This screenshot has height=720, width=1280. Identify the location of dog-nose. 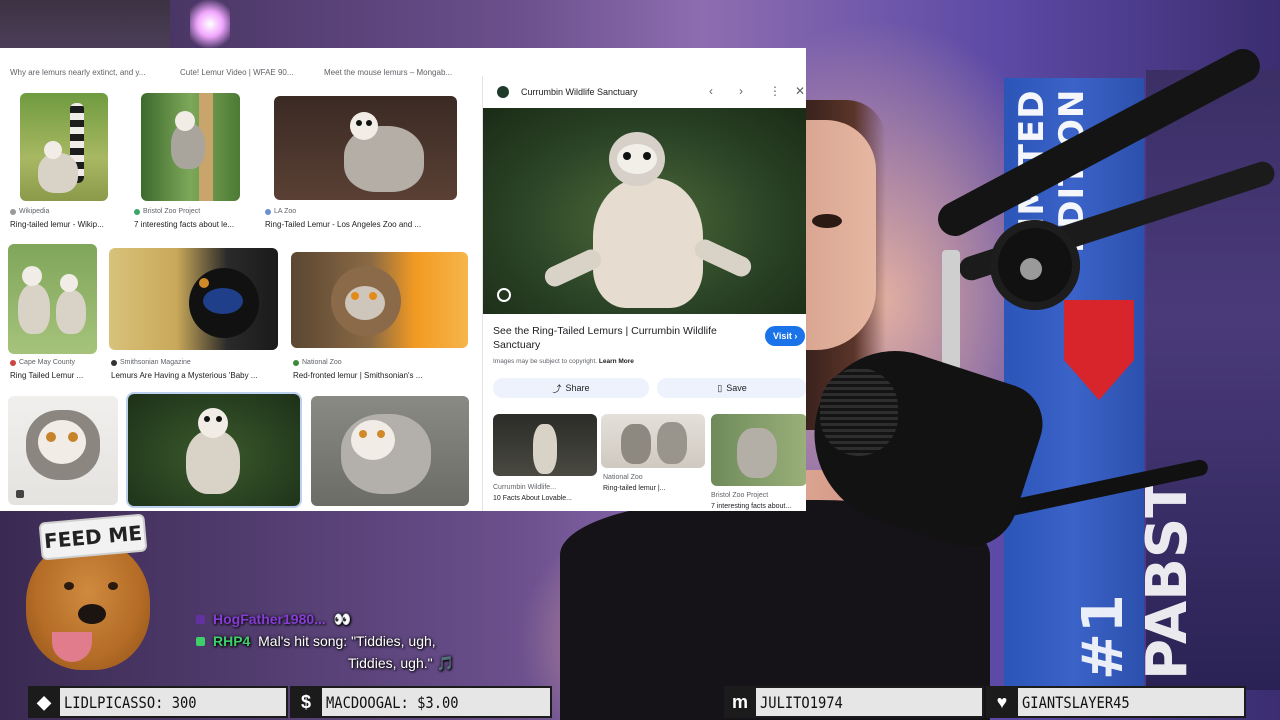
(92, 614).